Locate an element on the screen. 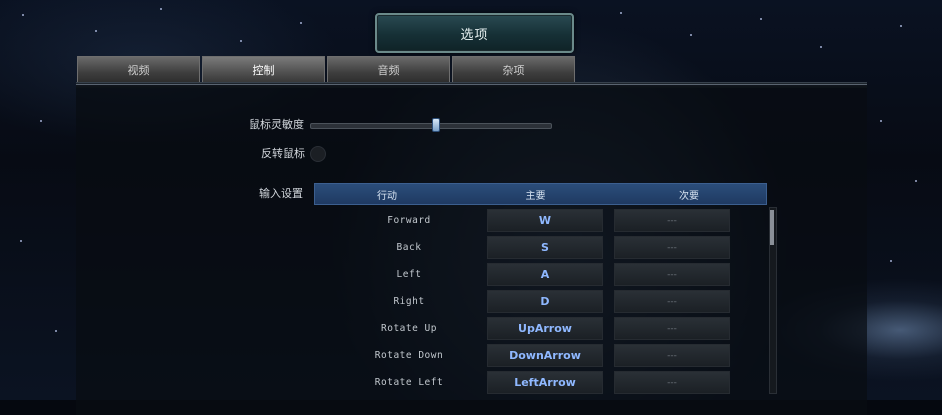  tab-audio: 音频 is located at coordinates (388, 70).